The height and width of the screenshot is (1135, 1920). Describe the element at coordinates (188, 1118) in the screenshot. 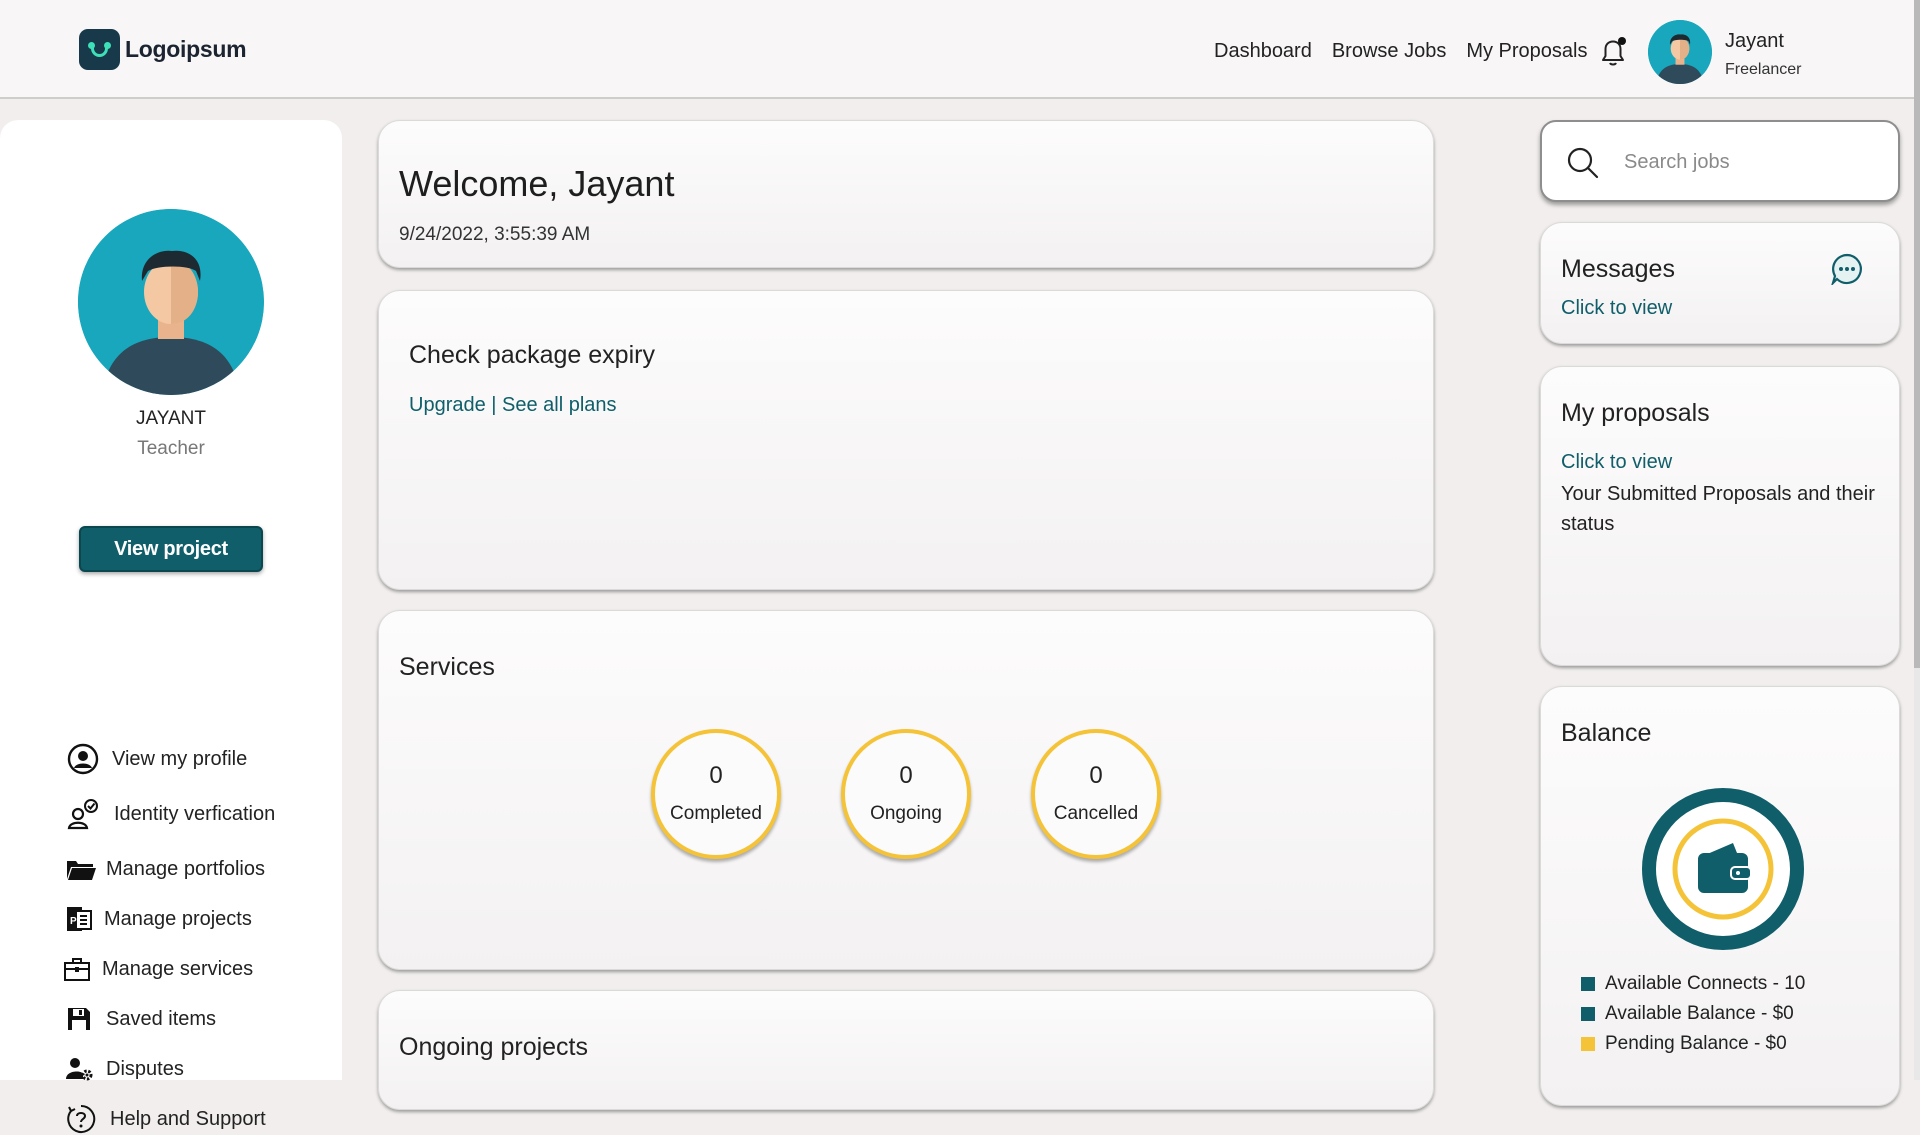

I see `menu-item-label: Help and Support` at that location.